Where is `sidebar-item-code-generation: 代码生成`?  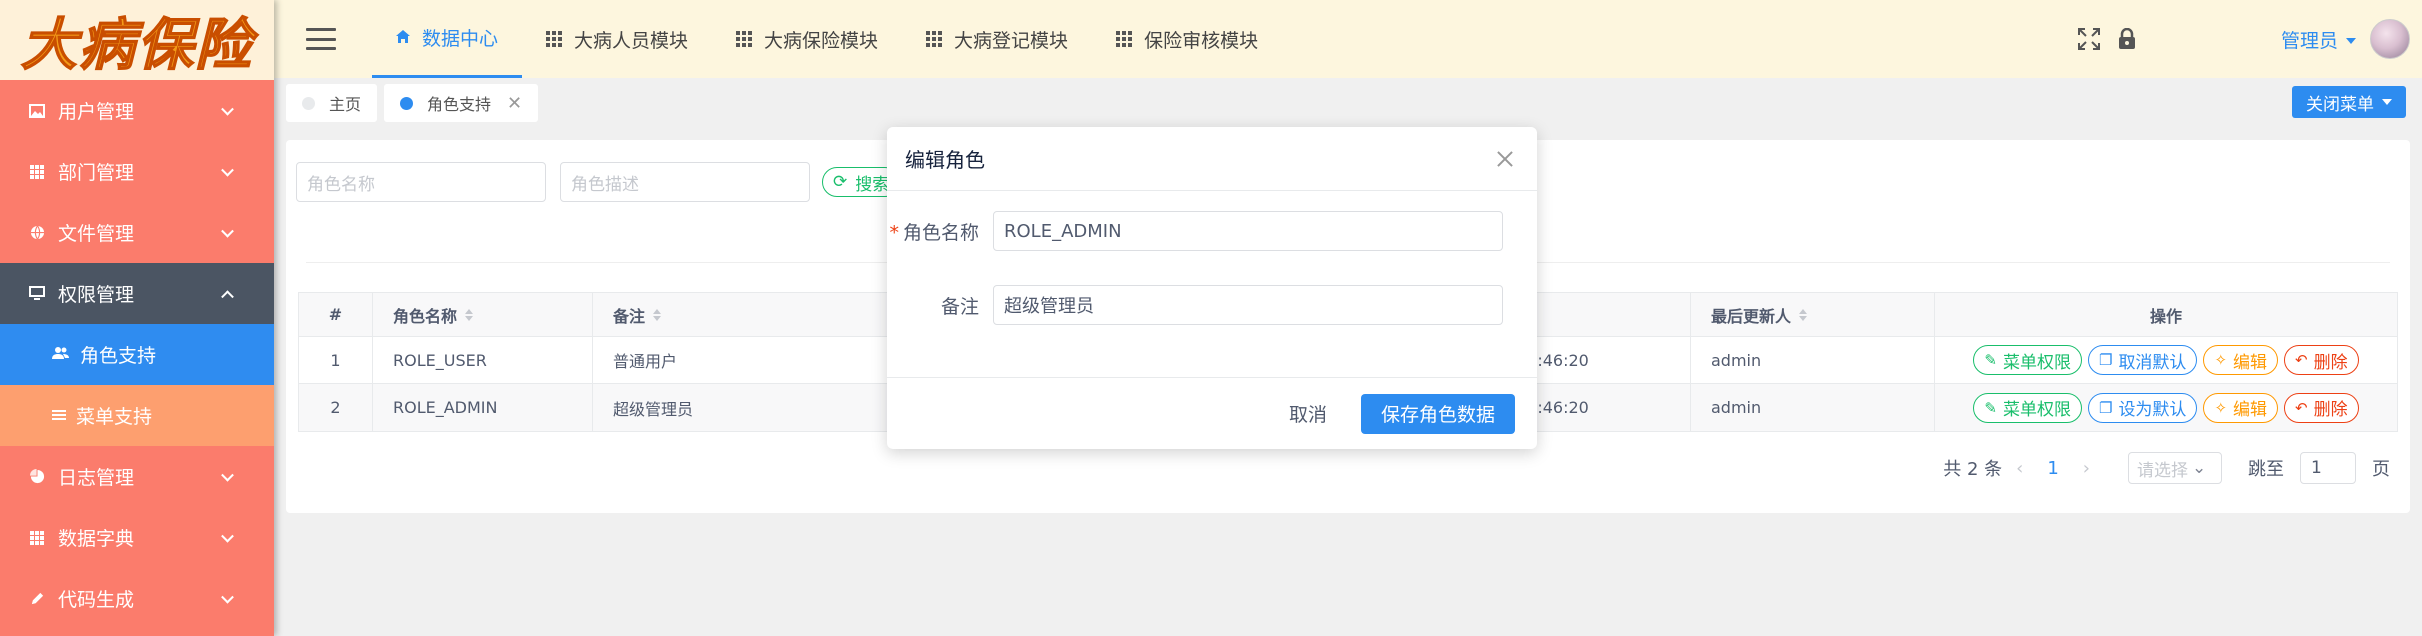 sidebar-item-code-generation: 代码生成 is located at coordinates (137, 598).